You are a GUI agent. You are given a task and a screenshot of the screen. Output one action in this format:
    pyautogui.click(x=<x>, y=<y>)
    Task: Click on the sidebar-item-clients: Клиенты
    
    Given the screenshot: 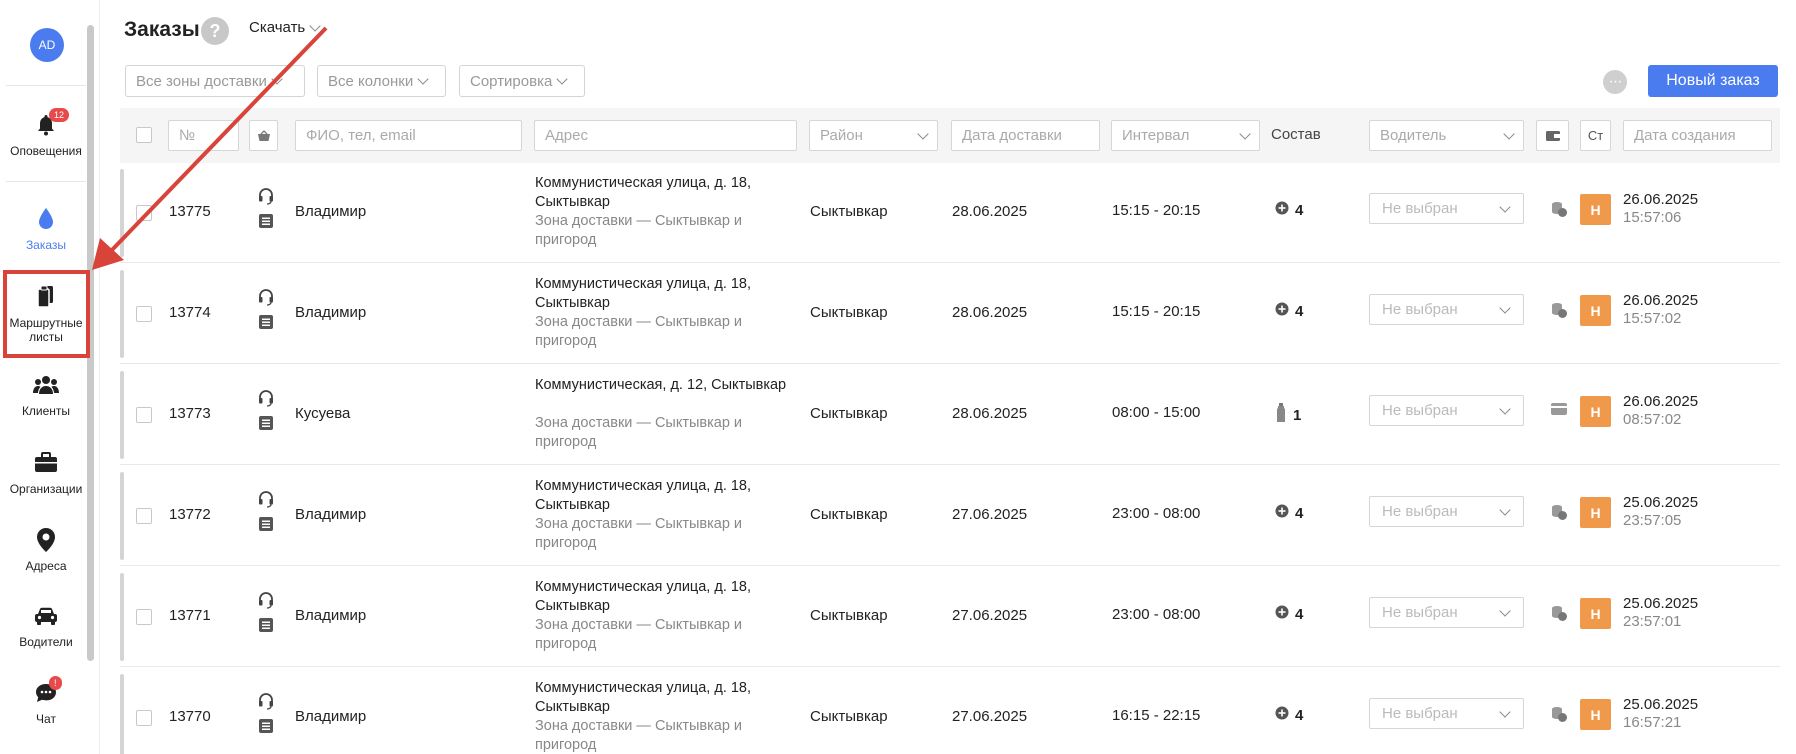 What is the action you would take?
    pyautogui.click(x=46, y=395)
    